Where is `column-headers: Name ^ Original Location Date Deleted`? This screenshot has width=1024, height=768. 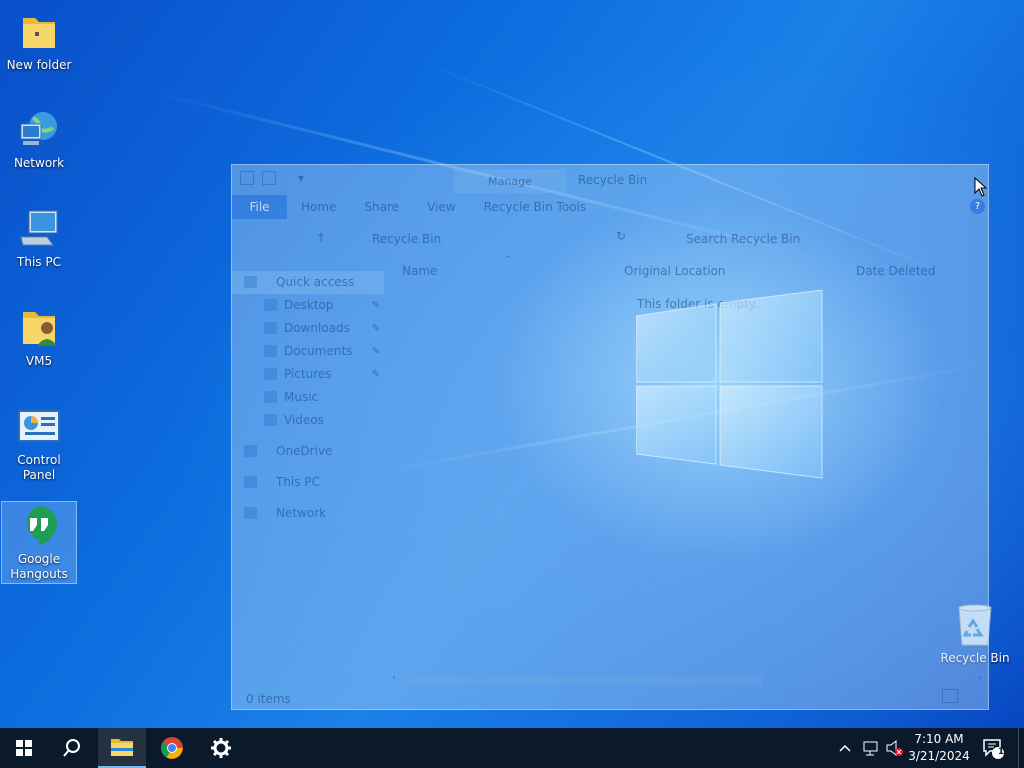
column-headers: Name ^ Original Location Date Deleted is located at coordinates (692, 268).